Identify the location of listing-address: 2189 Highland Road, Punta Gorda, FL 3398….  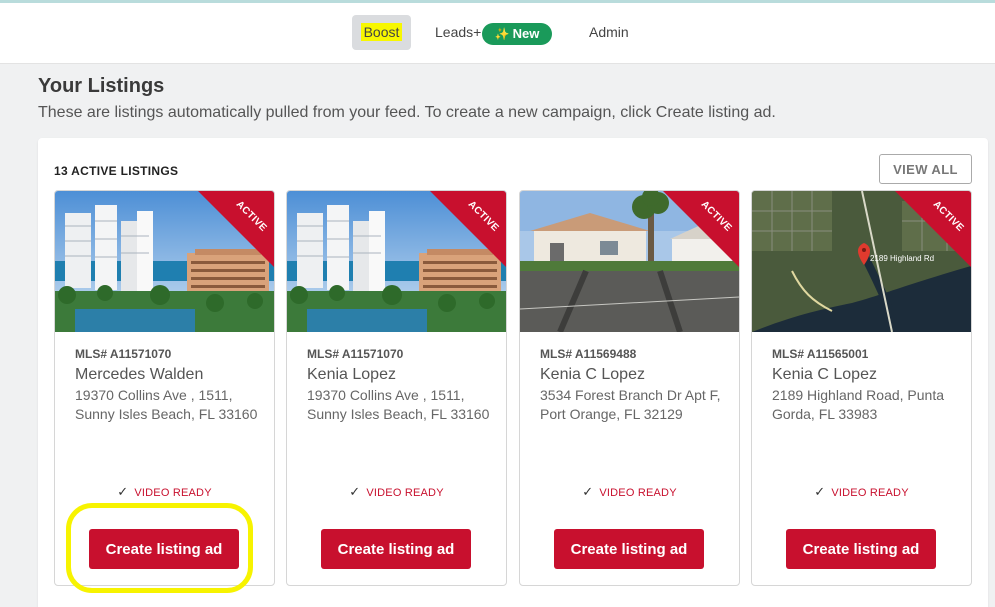
(858, 404).